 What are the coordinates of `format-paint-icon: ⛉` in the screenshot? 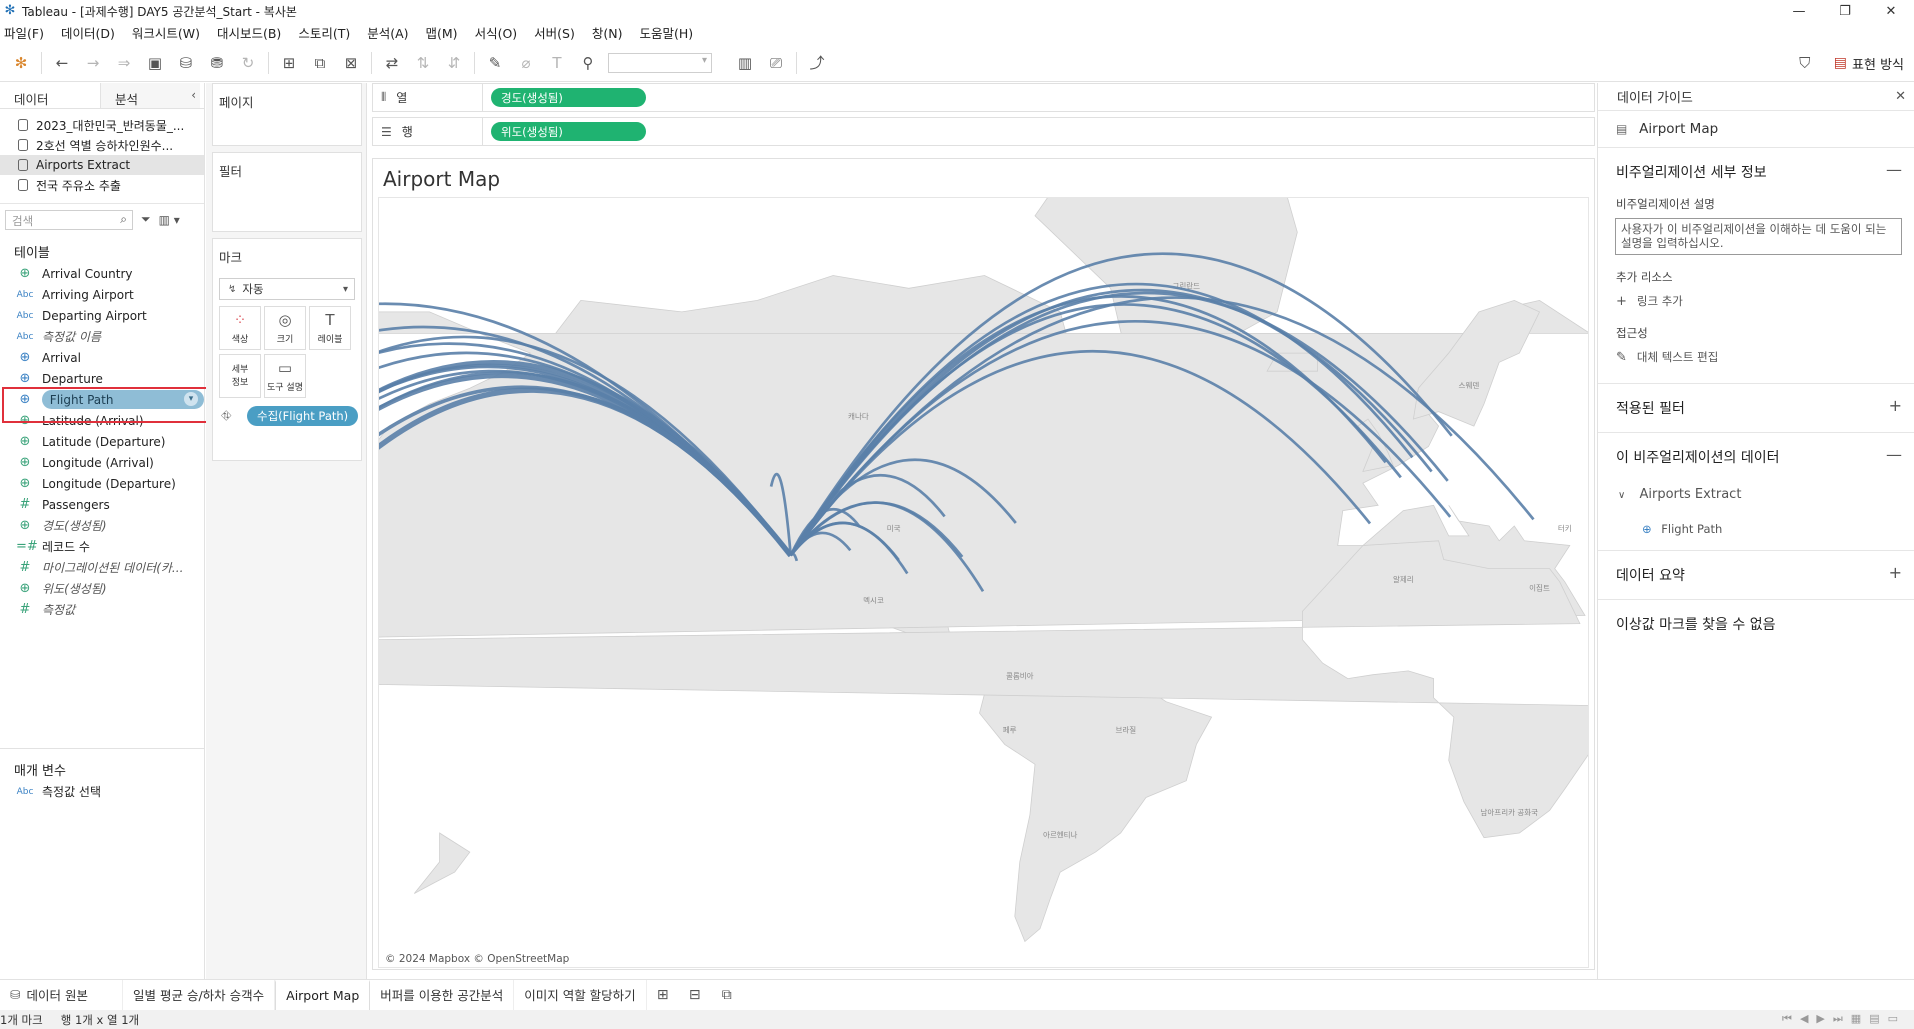 It's located at (1805, 63).